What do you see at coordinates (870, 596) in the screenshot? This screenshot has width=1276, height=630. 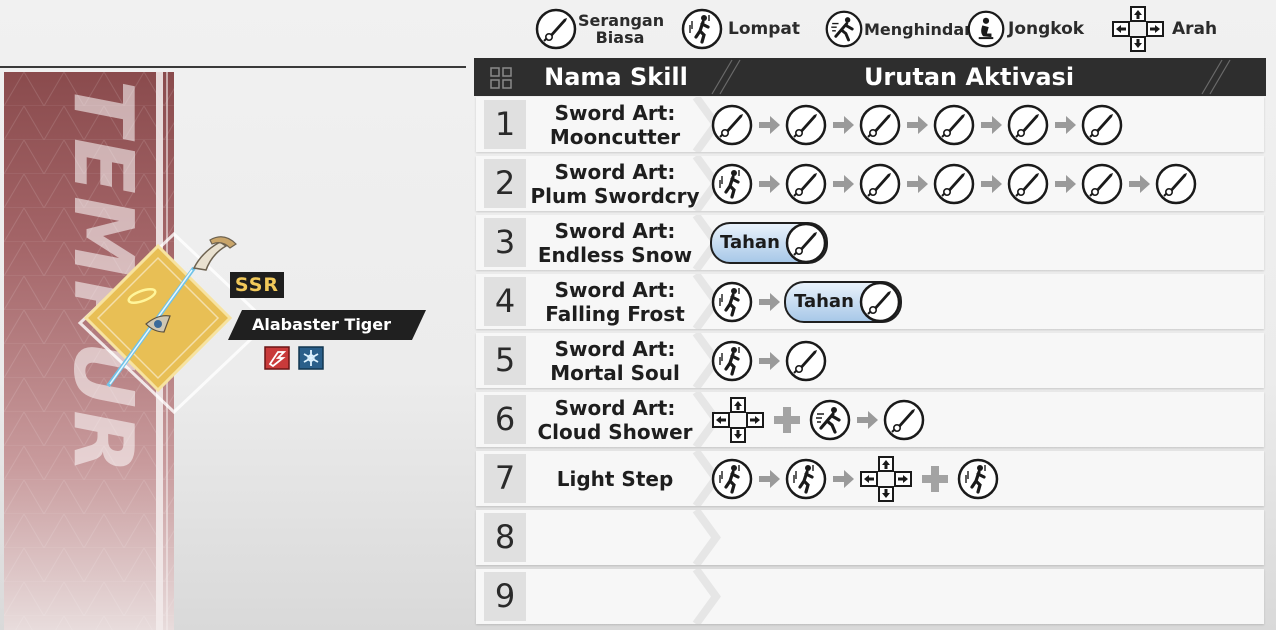 I see `table-row: 9` at bounding box center [870, 596].